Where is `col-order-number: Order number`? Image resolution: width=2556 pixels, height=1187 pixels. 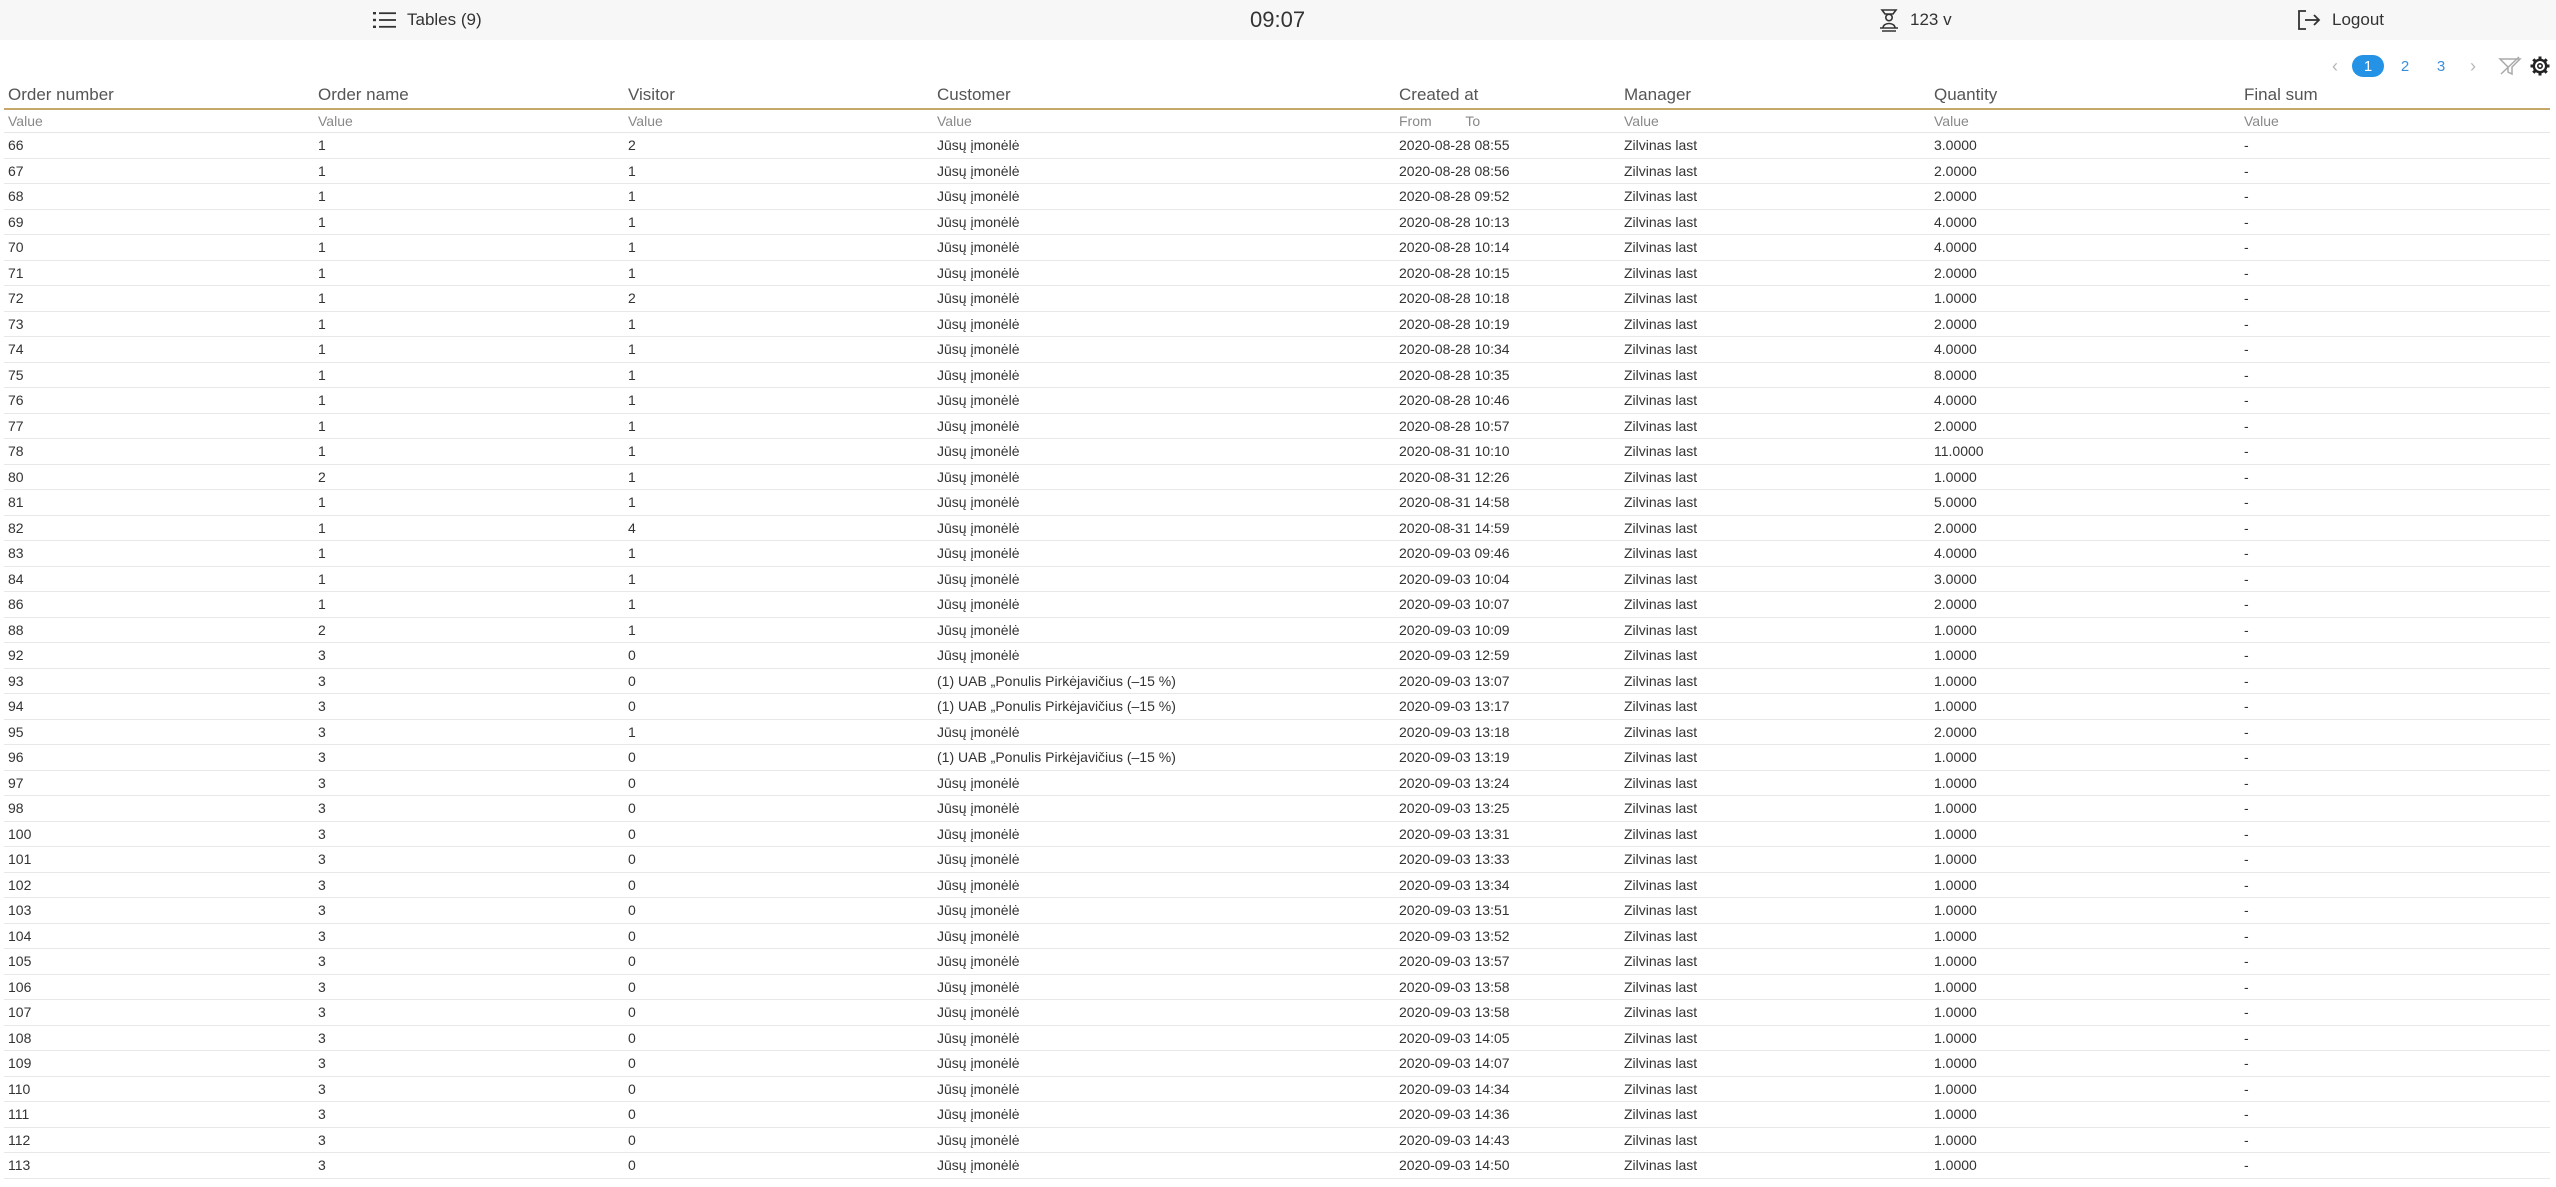 col-order-number: Order number is located at coordinates (159, 96).